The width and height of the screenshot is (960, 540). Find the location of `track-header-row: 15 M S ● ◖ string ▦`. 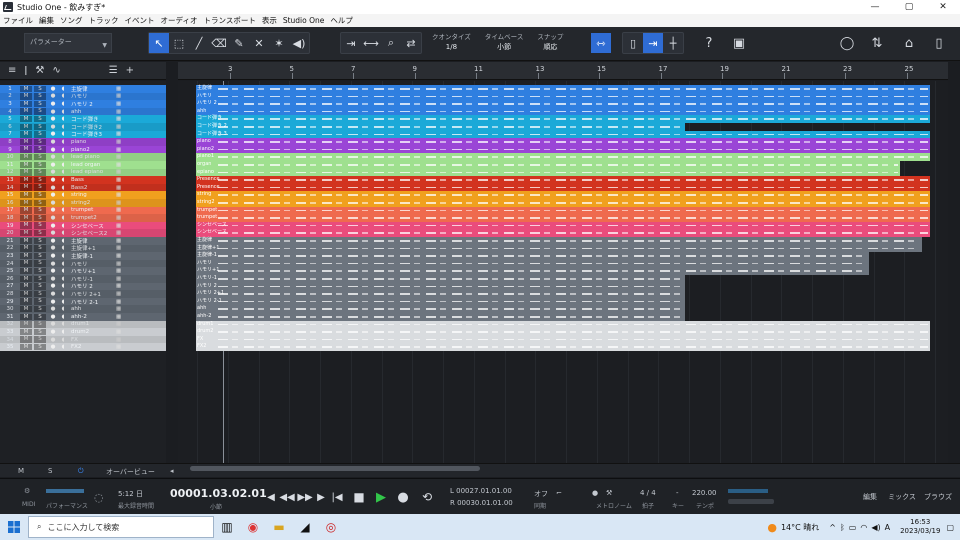

track-header-row: 15 M S ● ◖ string ▦ is located at coordinates (83, 195).